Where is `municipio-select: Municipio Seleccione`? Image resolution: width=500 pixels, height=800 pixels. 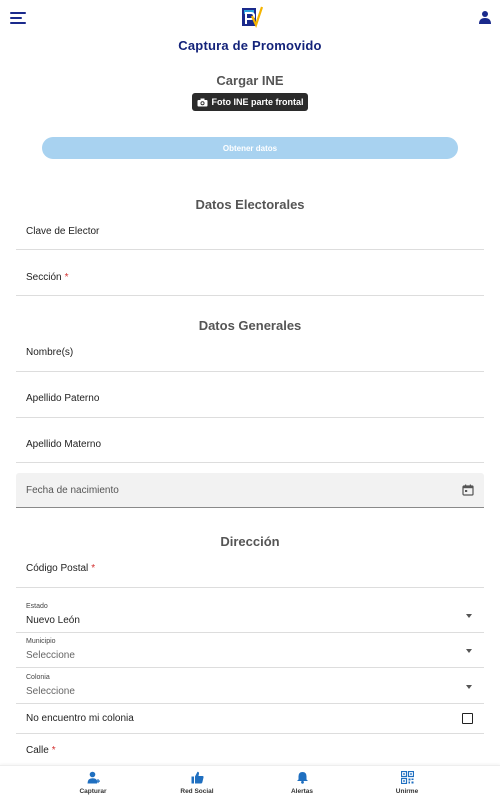
municipio-select: Municipio Seleccione is located at coordinates (250, 650).